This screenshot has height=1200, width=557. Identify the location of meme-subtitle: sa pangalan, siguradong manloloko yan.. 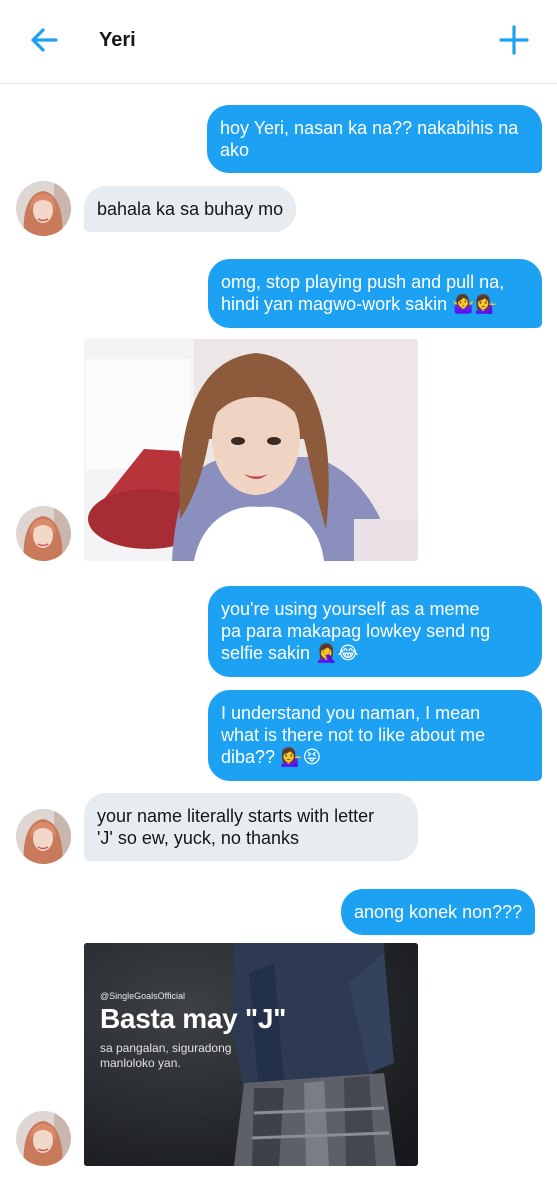
(166, 1055).